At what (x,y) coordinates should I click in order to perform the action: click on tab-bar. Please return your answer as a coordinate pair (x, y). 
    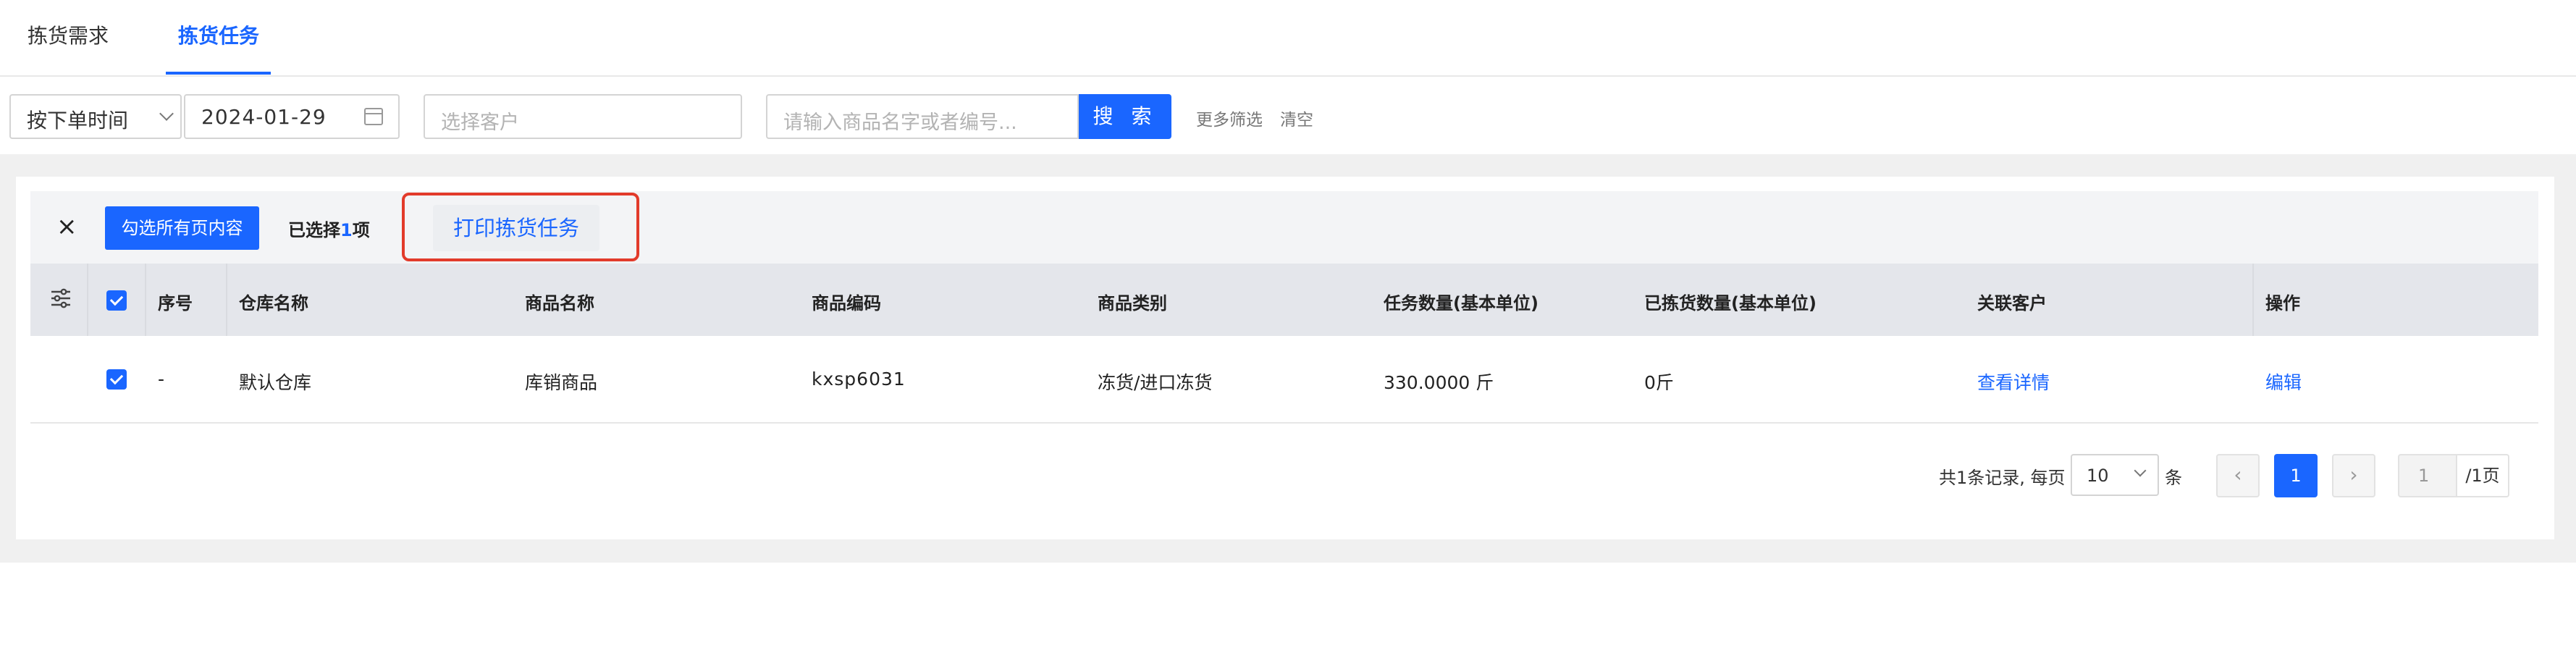
    Looking at the image, I should click on (1288, 38).